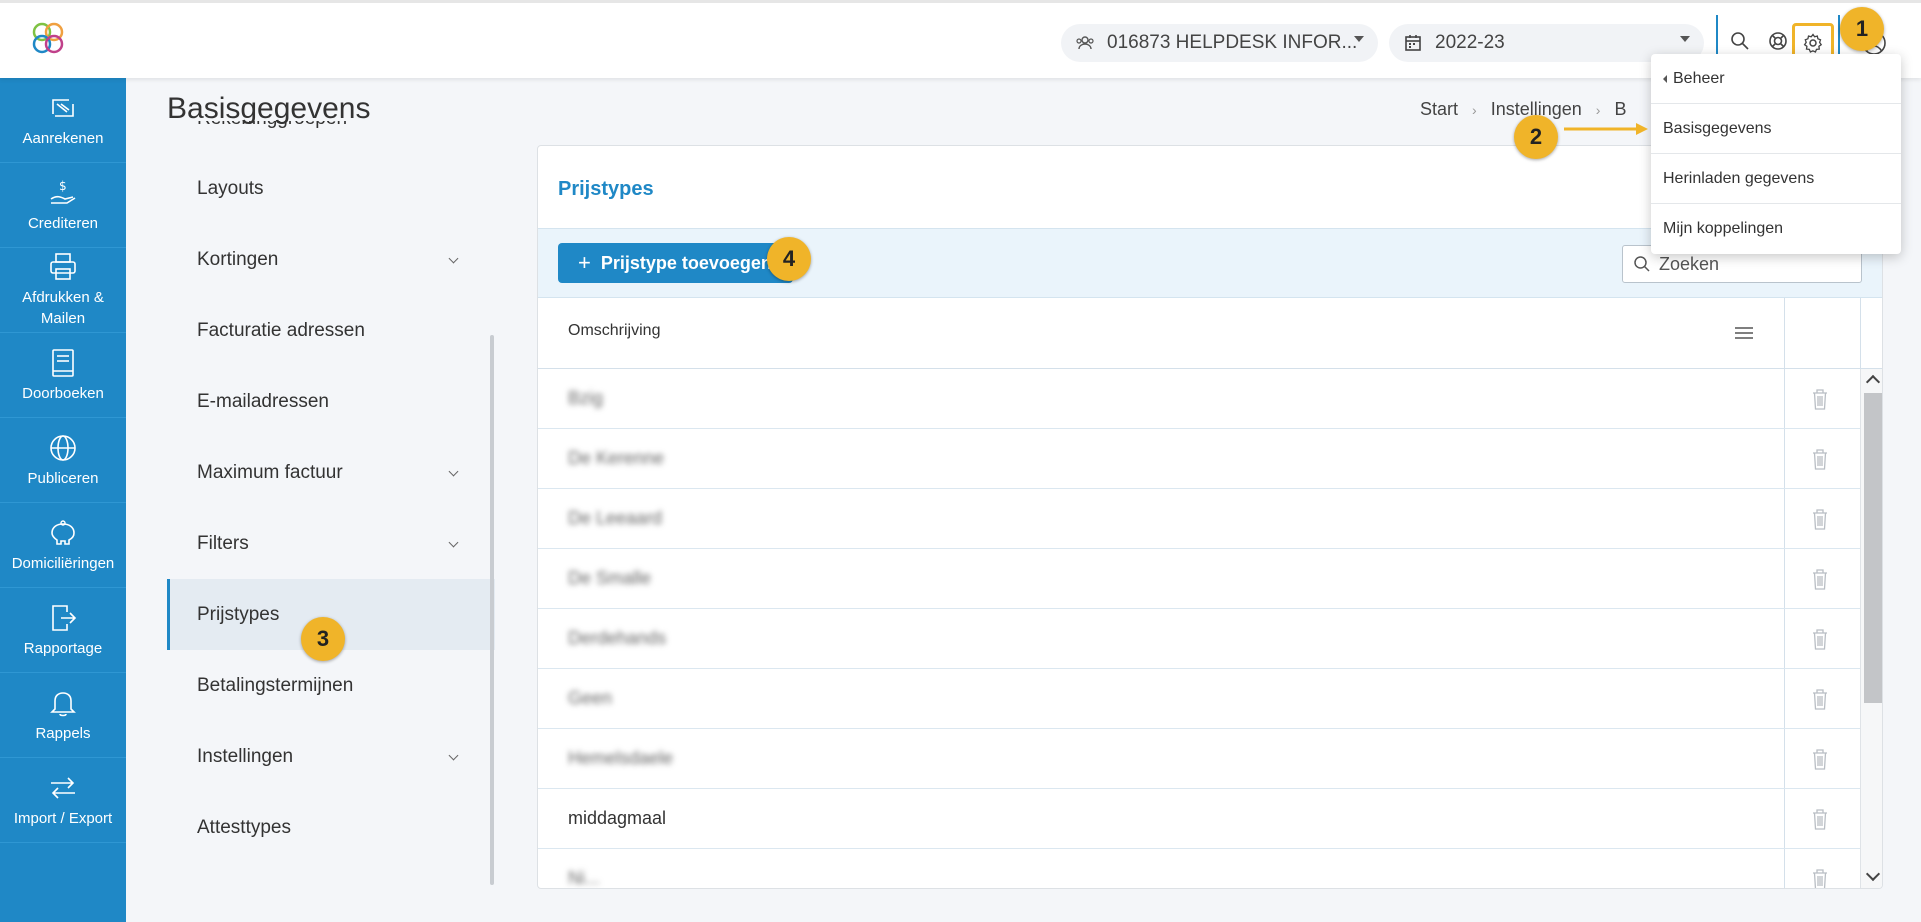  I want to click on nav-item-publiceren: Publiceren, so click(63, 460).